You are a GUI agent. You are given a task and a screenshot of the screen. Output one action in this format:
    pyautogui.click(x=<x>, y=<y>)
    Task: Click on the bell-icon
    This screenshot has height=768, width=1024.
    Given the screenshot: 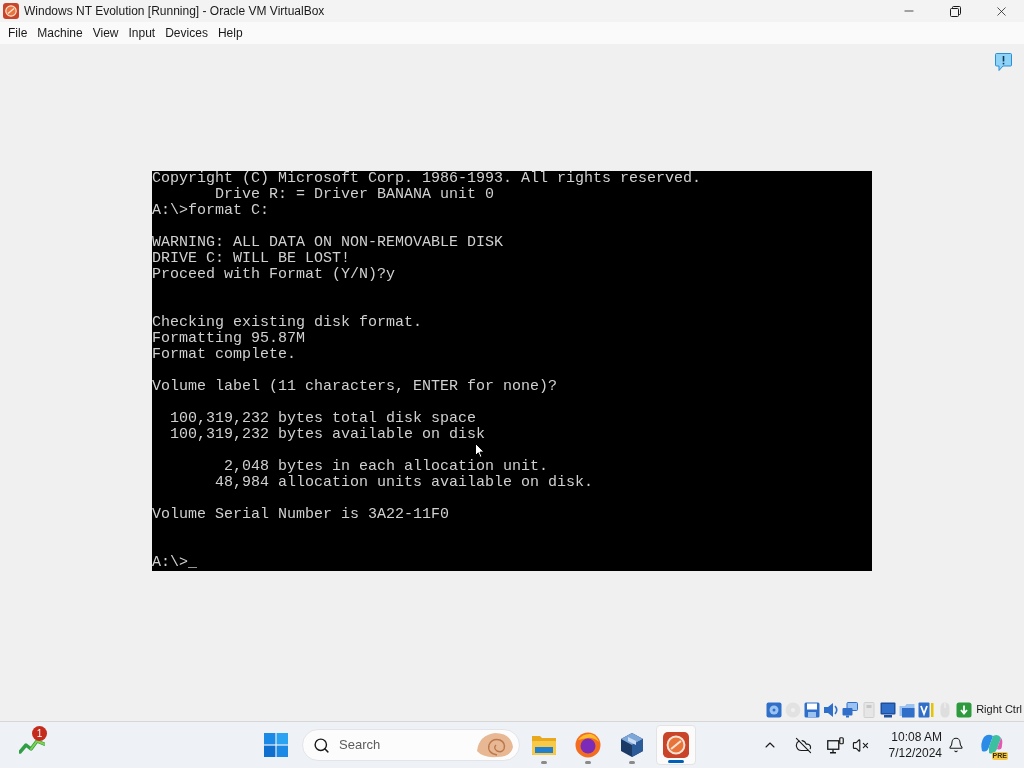 What is the action you would take?
    pyautogui.click(x=956, y=745)
    